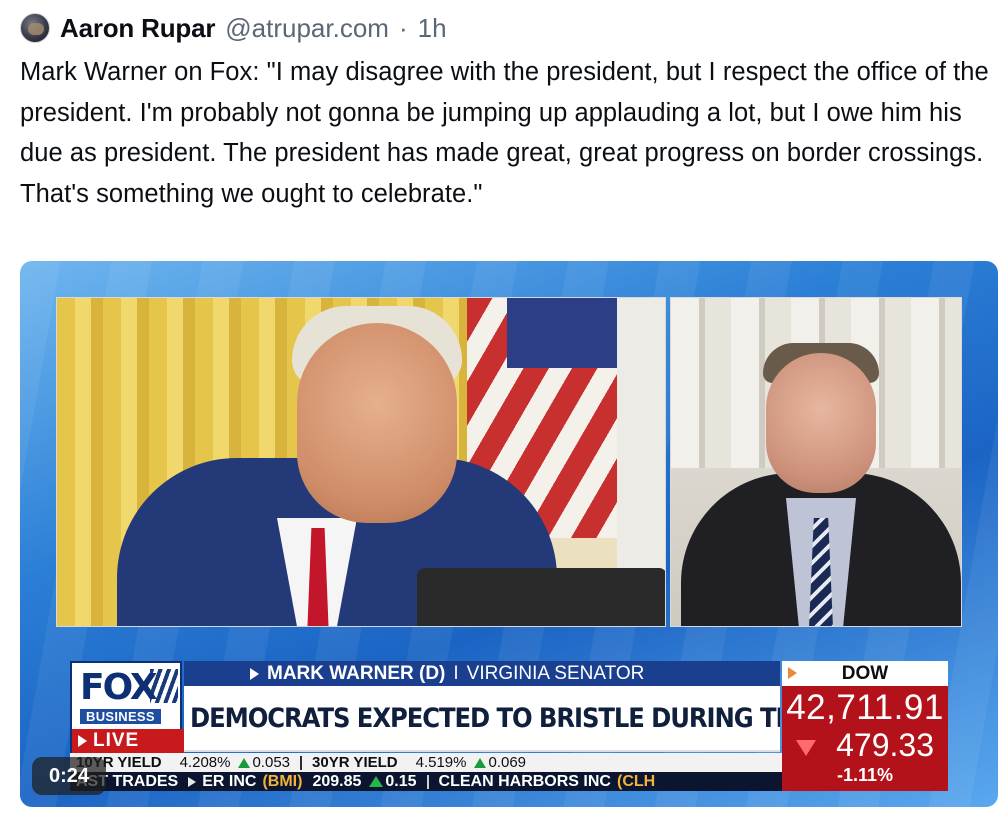 The height and width of the screenshot is (832, 999). I want to click on network-logo: FOX BUSINESS LIVE, so click(127, 707).